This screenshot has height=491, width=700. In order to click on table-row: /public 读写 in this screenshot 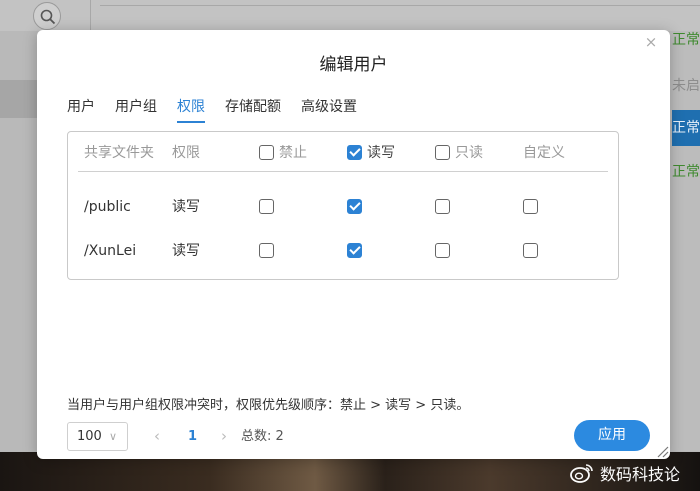, I will do `click(344, 207)`.